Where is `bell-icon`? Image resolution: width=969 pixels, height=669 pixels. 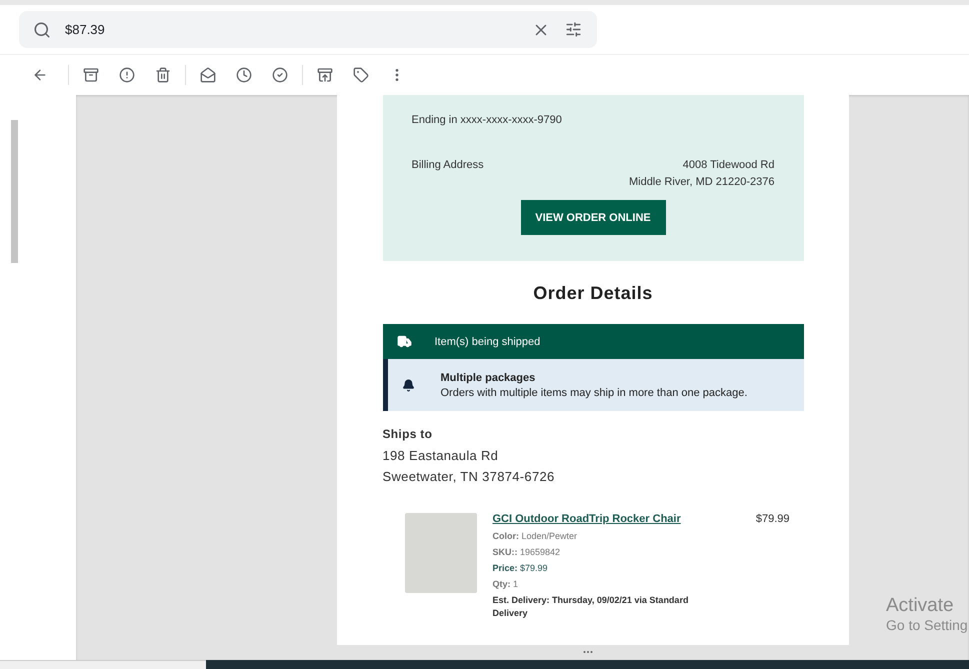 bell-icon is located at coordinates (408, 385).